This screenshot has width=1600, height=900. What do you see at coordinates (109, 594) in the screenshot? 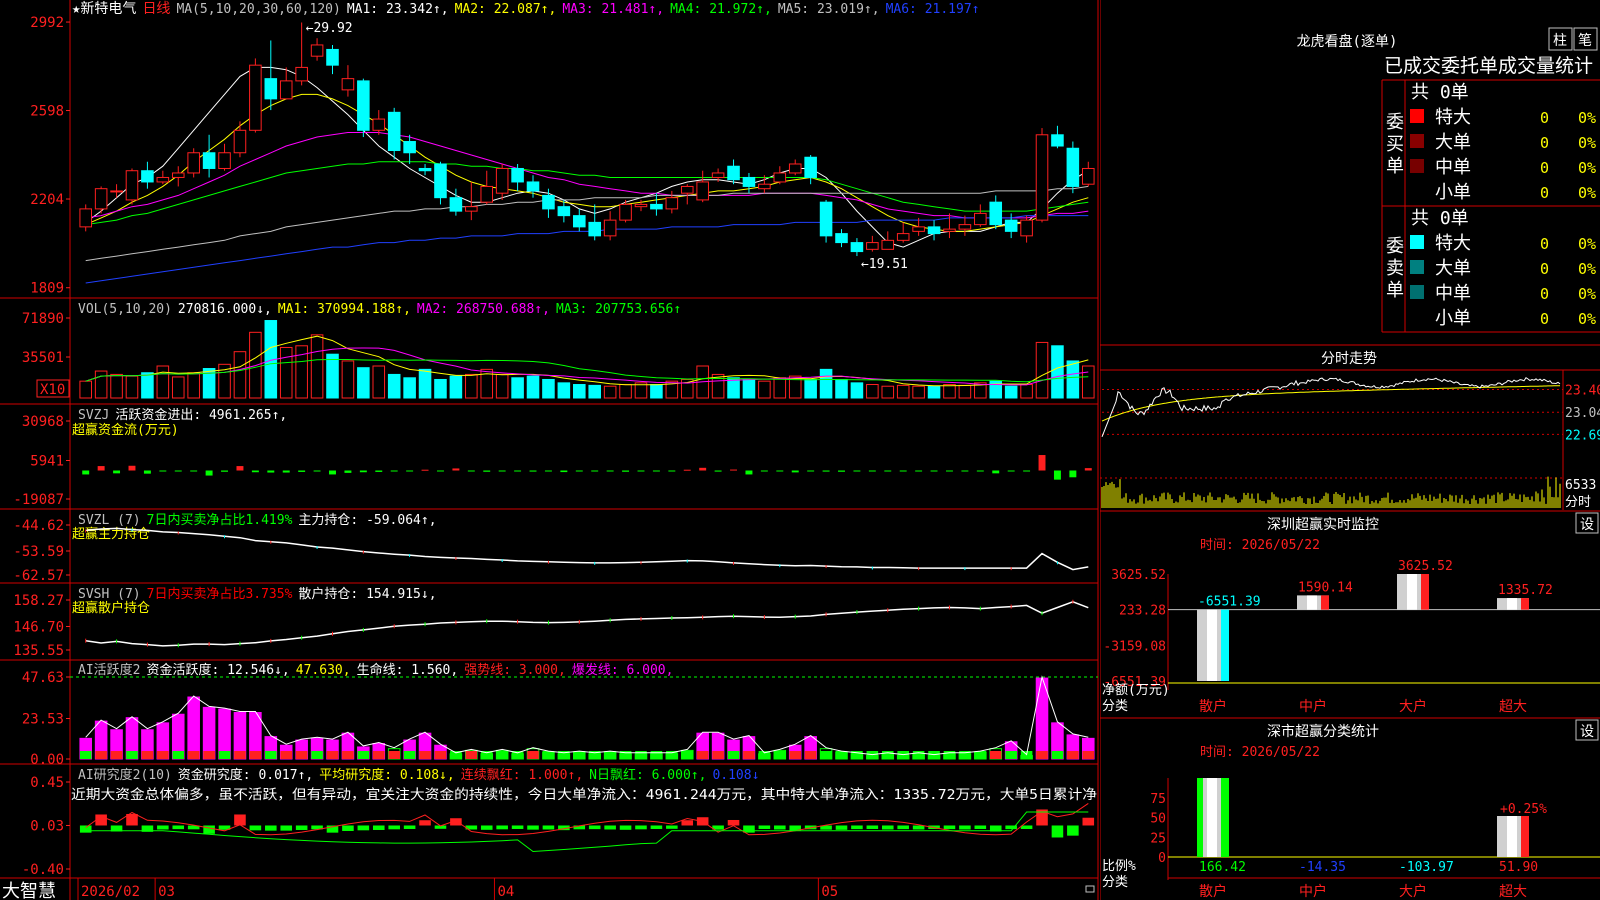
I see `header-item: SVSH (7)` at bounding box center [109, 594].